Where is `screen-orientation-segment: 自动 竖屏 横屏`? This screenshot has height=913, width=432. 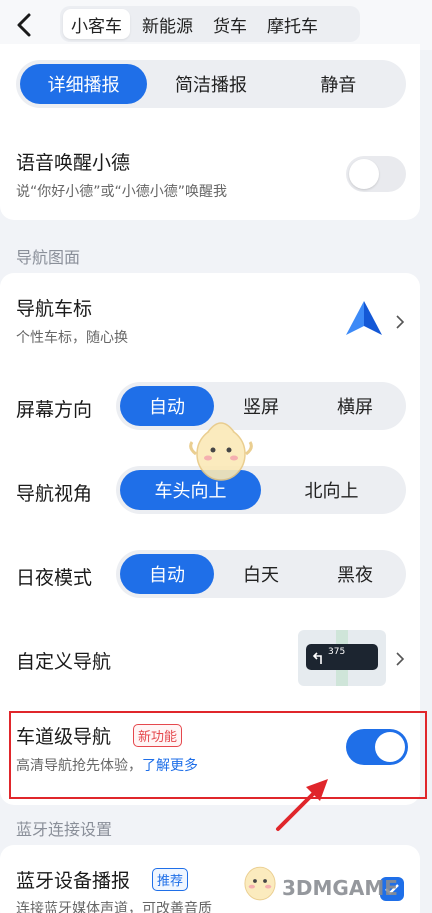
screen-orientation-segment: 自动 竖屏 横屏 is located at coordinates (261, 406).